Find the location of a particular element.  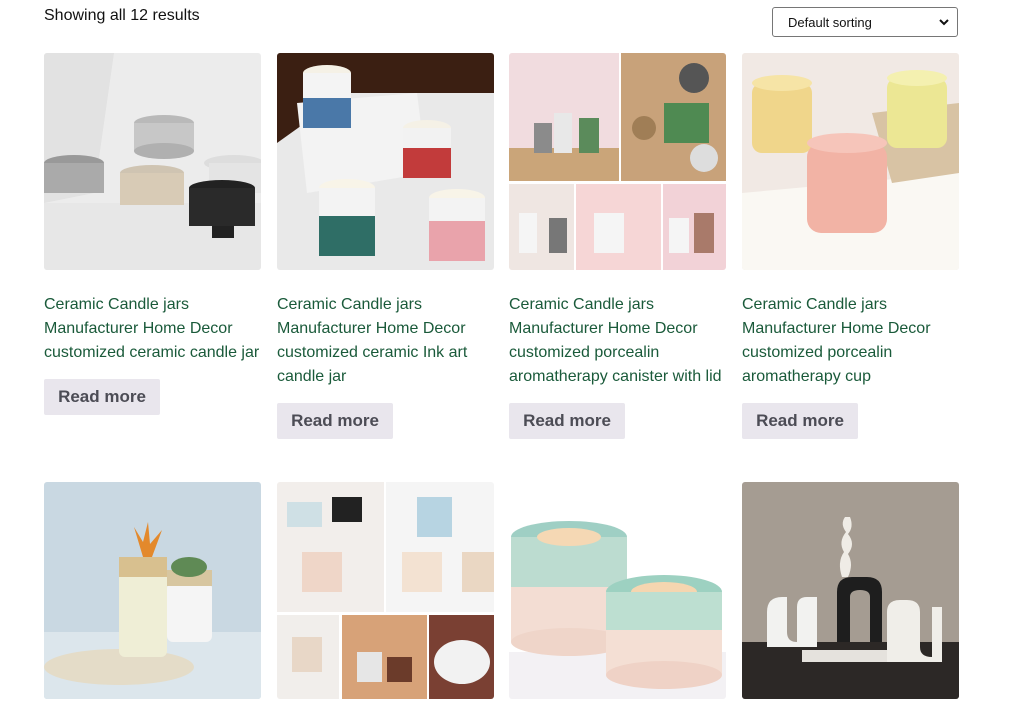

sorting-select: Default sorting is located at coordinates (865, 22).